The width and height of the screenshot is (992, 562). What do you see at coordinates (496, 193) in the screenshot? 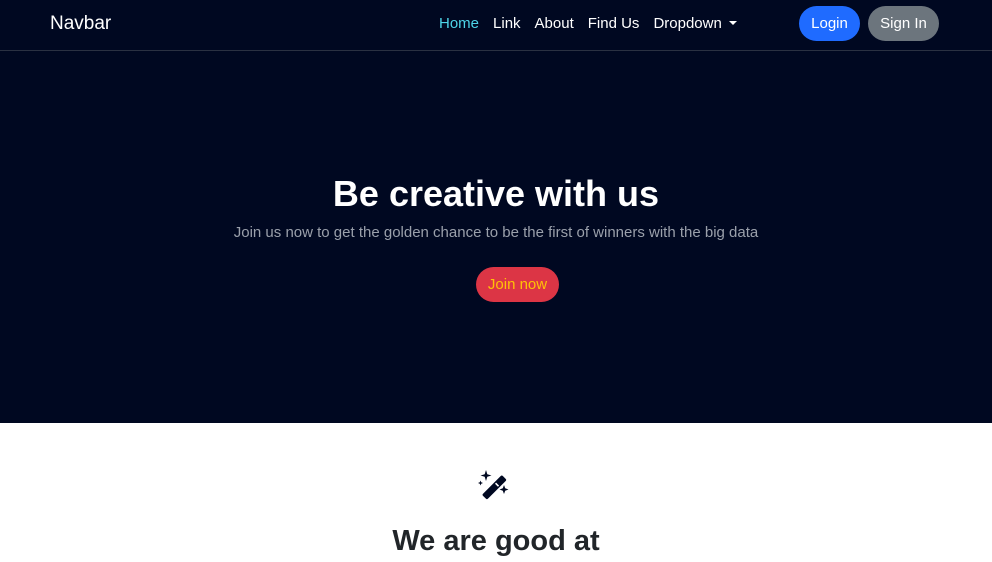
I see `hero-title: Be creative with us` at bounding box center [496, 193].